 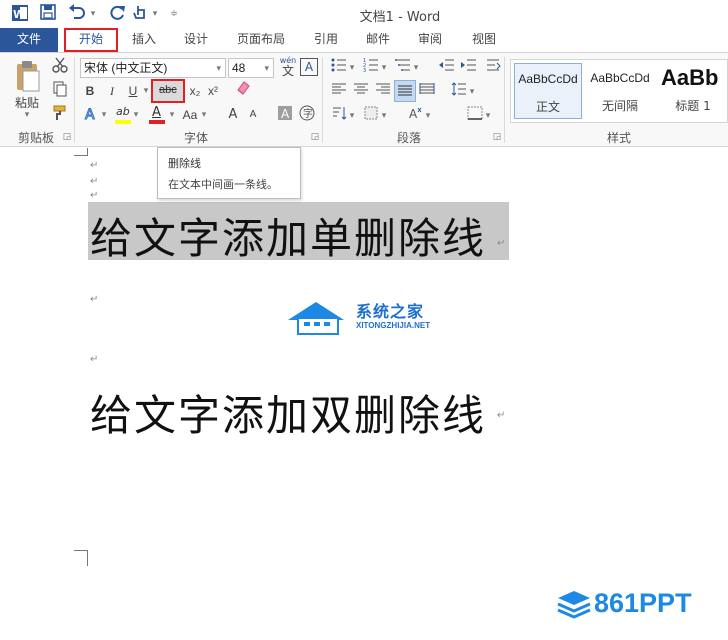 I want to click on undo-dropdown-icon: ▾, so click(x=93, y=14).